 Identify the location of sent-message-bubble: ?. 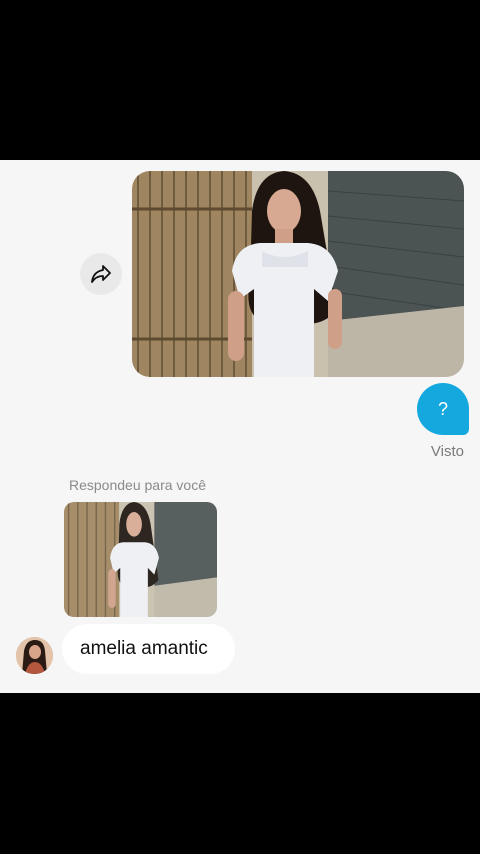
(443, 409).